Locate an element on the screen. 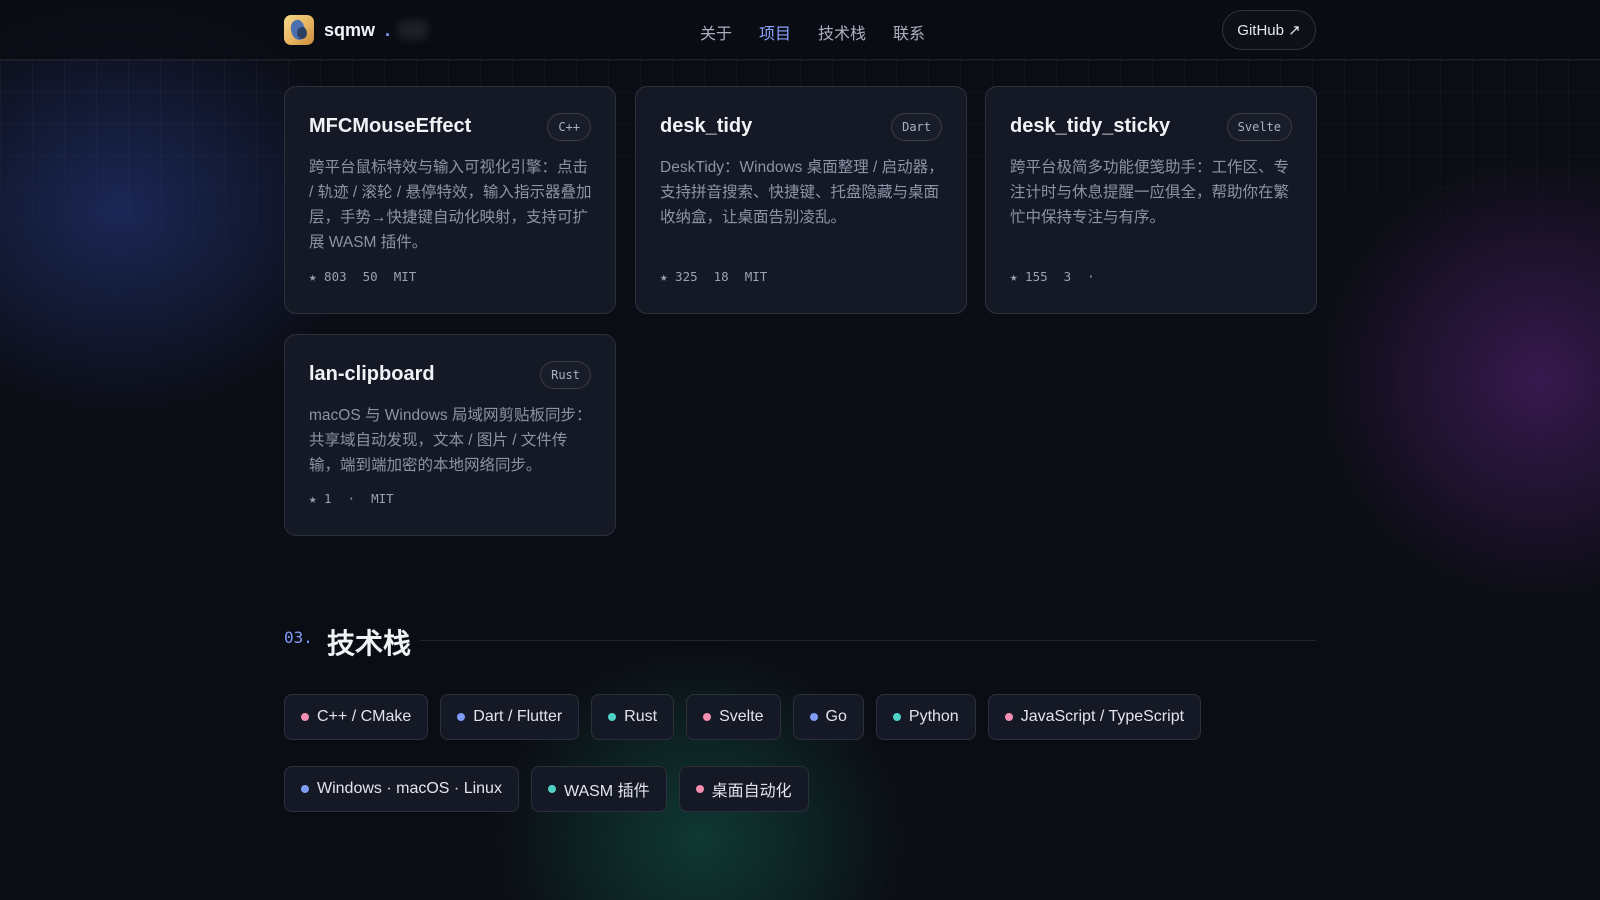  tech-chip: Go is located at coordinates (828, 717).